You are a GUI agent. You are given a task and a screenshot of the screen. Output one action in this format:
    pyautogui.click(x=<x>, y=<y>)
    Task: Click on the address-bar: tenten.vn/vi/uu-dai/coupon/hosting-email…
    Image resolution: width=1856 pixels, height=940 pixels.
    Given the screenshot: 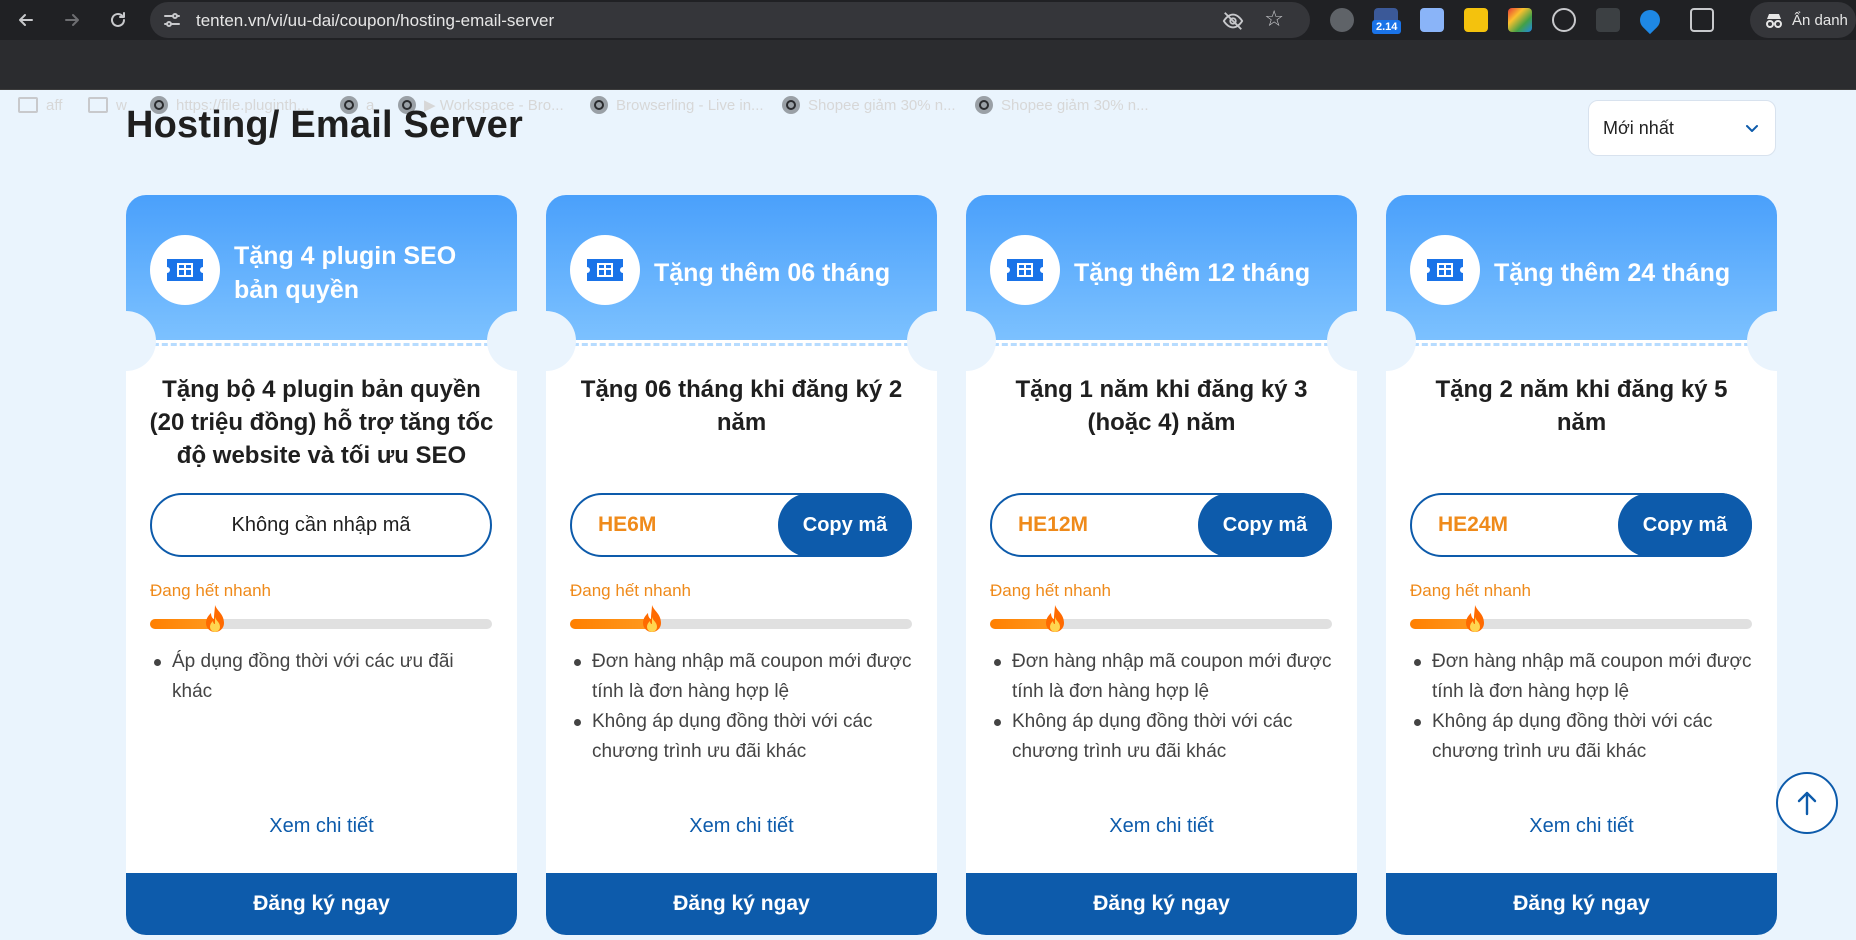 What is the action you would take?
    pyautogui.click(x=730, y=20)
    